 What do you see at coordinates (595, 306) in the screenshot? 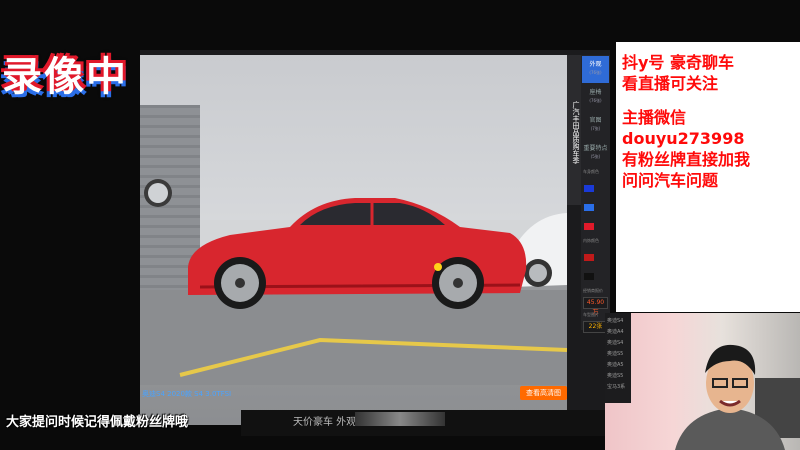
I see `price-value: 45.90万` at bounding box center [595, 306].